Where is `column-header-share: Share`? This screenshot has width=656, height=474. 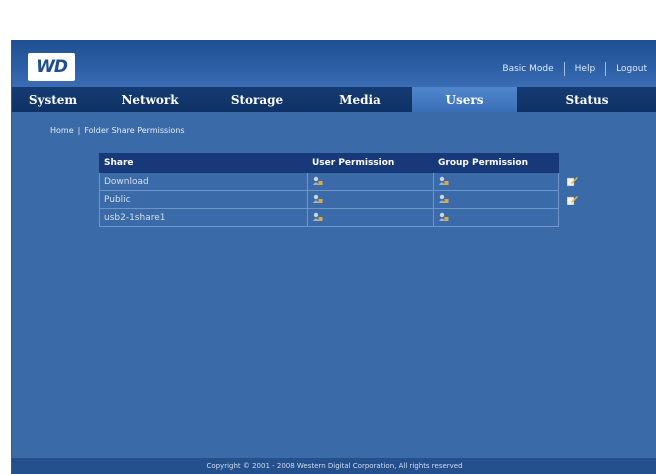
column-header-share: Share is located at coordinates (203, 163).